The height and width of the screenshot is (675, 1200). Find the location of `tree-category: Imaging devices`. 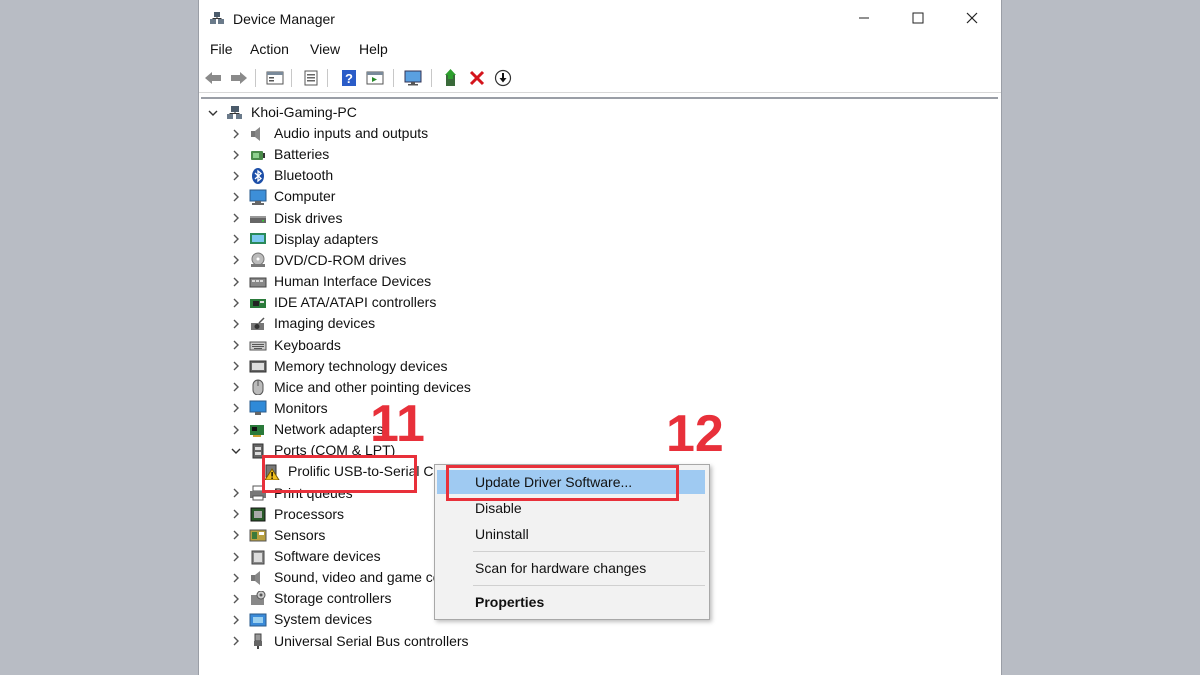

tree-category: Imaging devices is located at coordinates (302, 323).